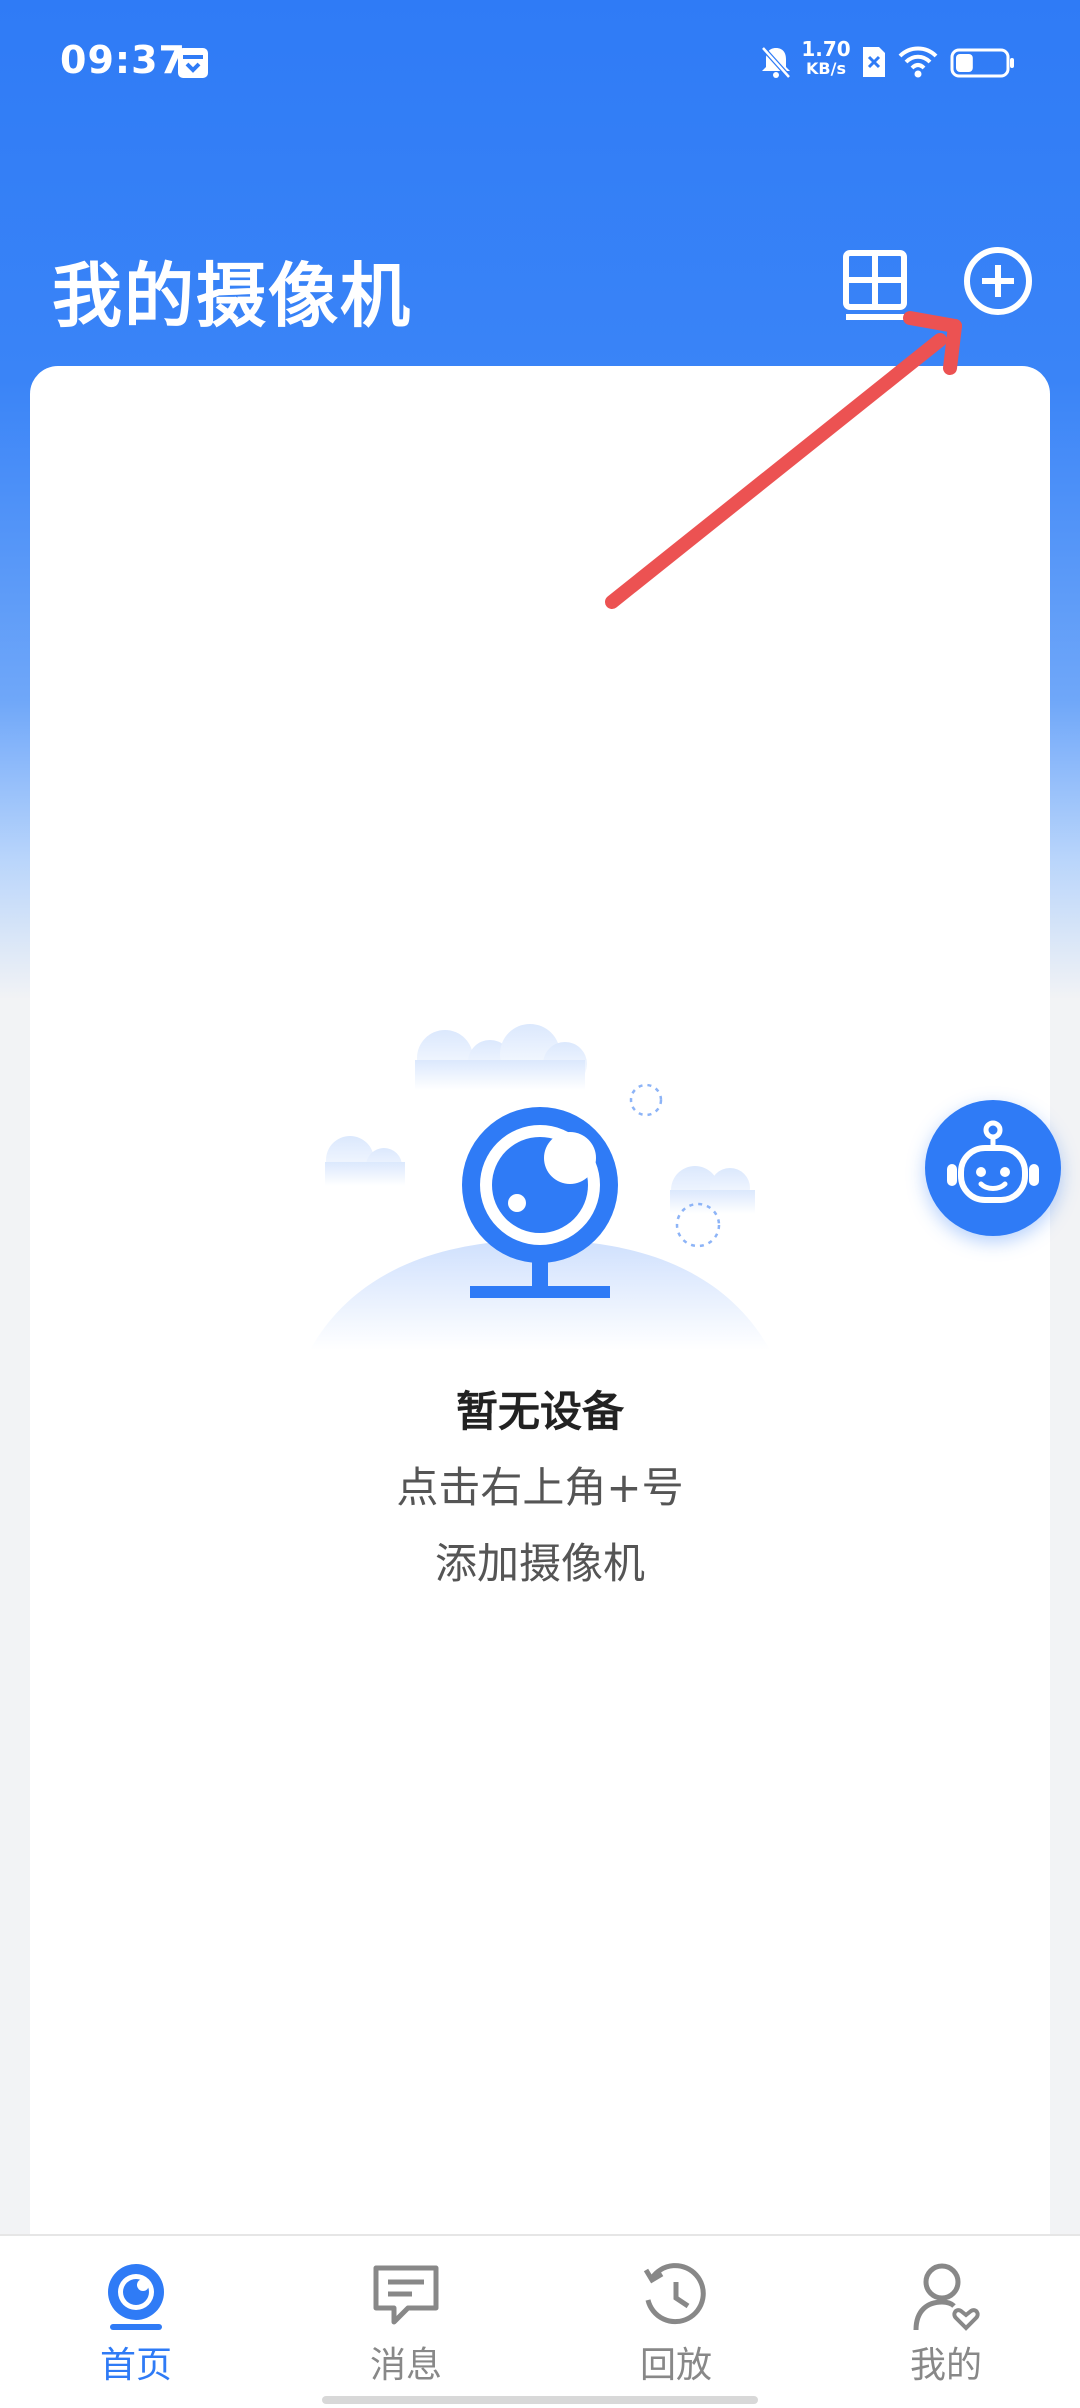  Describe the element at coordinates (540, 65) in the screenshot. I see `status-bar: 09:37 1.70 KB/s` at that location.